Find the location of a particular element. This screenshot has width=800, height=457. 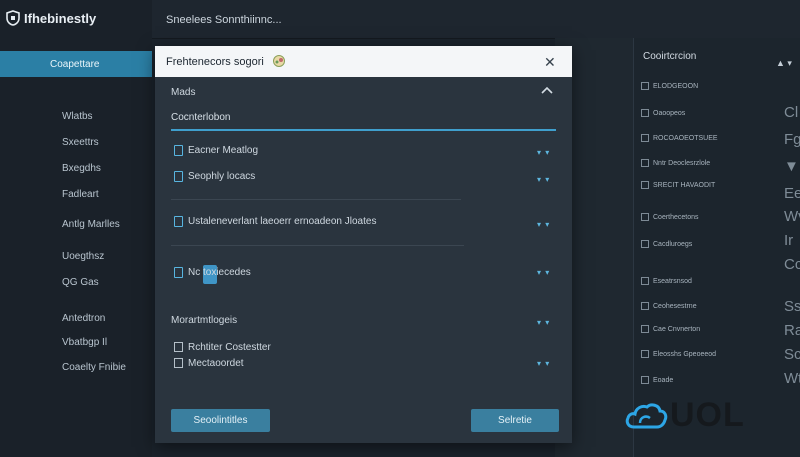

right-panel-row: SRECIT HAVAODIT is located at coordinates (678, 185).